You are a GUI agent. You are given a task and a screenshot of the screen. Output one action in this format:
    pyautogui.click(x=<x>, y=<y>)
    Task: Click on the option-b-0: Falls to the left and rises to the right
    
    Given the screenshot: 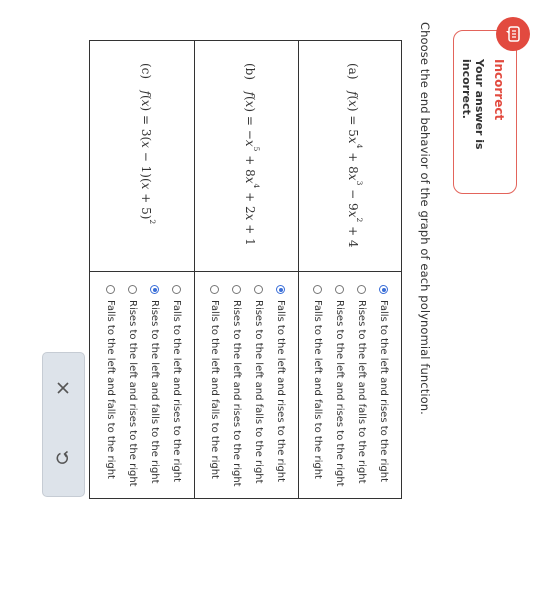 What is the action you would take?
    pyautogui.click(x=281, y=386)
    